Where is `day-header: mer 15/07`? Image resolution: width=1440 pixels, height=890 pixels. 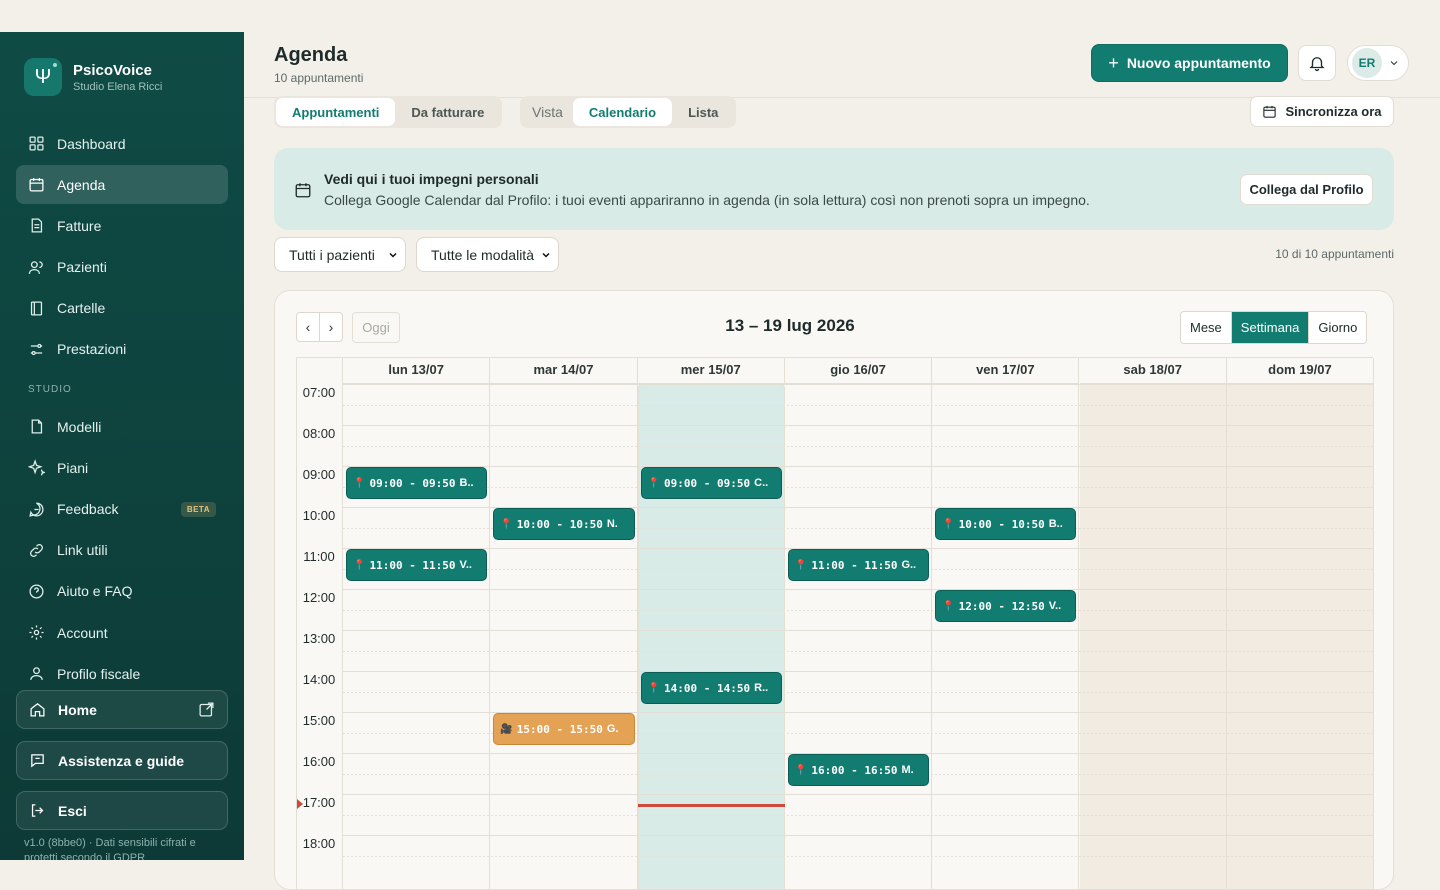
day-header: mer 15/07 is located at coordinates (711, 371).